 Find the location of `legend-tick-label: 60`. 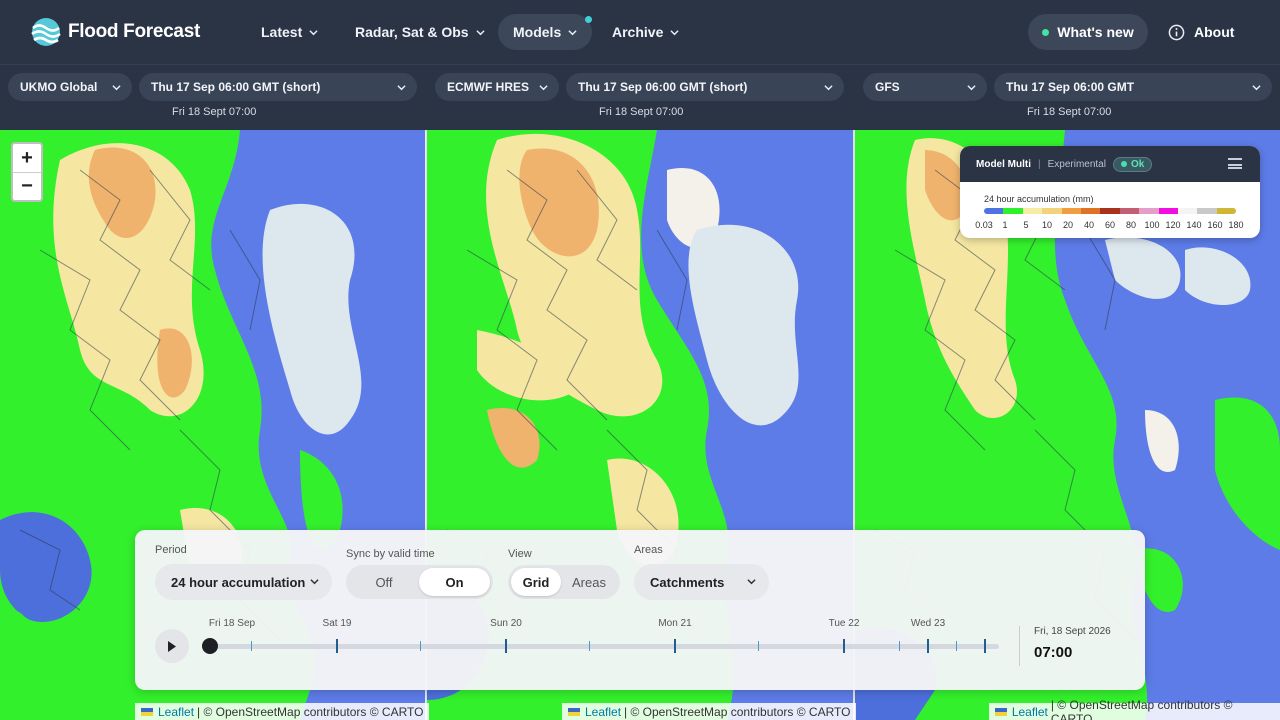

legend-tick-label: 60 is located at coordinates (1110, 225).